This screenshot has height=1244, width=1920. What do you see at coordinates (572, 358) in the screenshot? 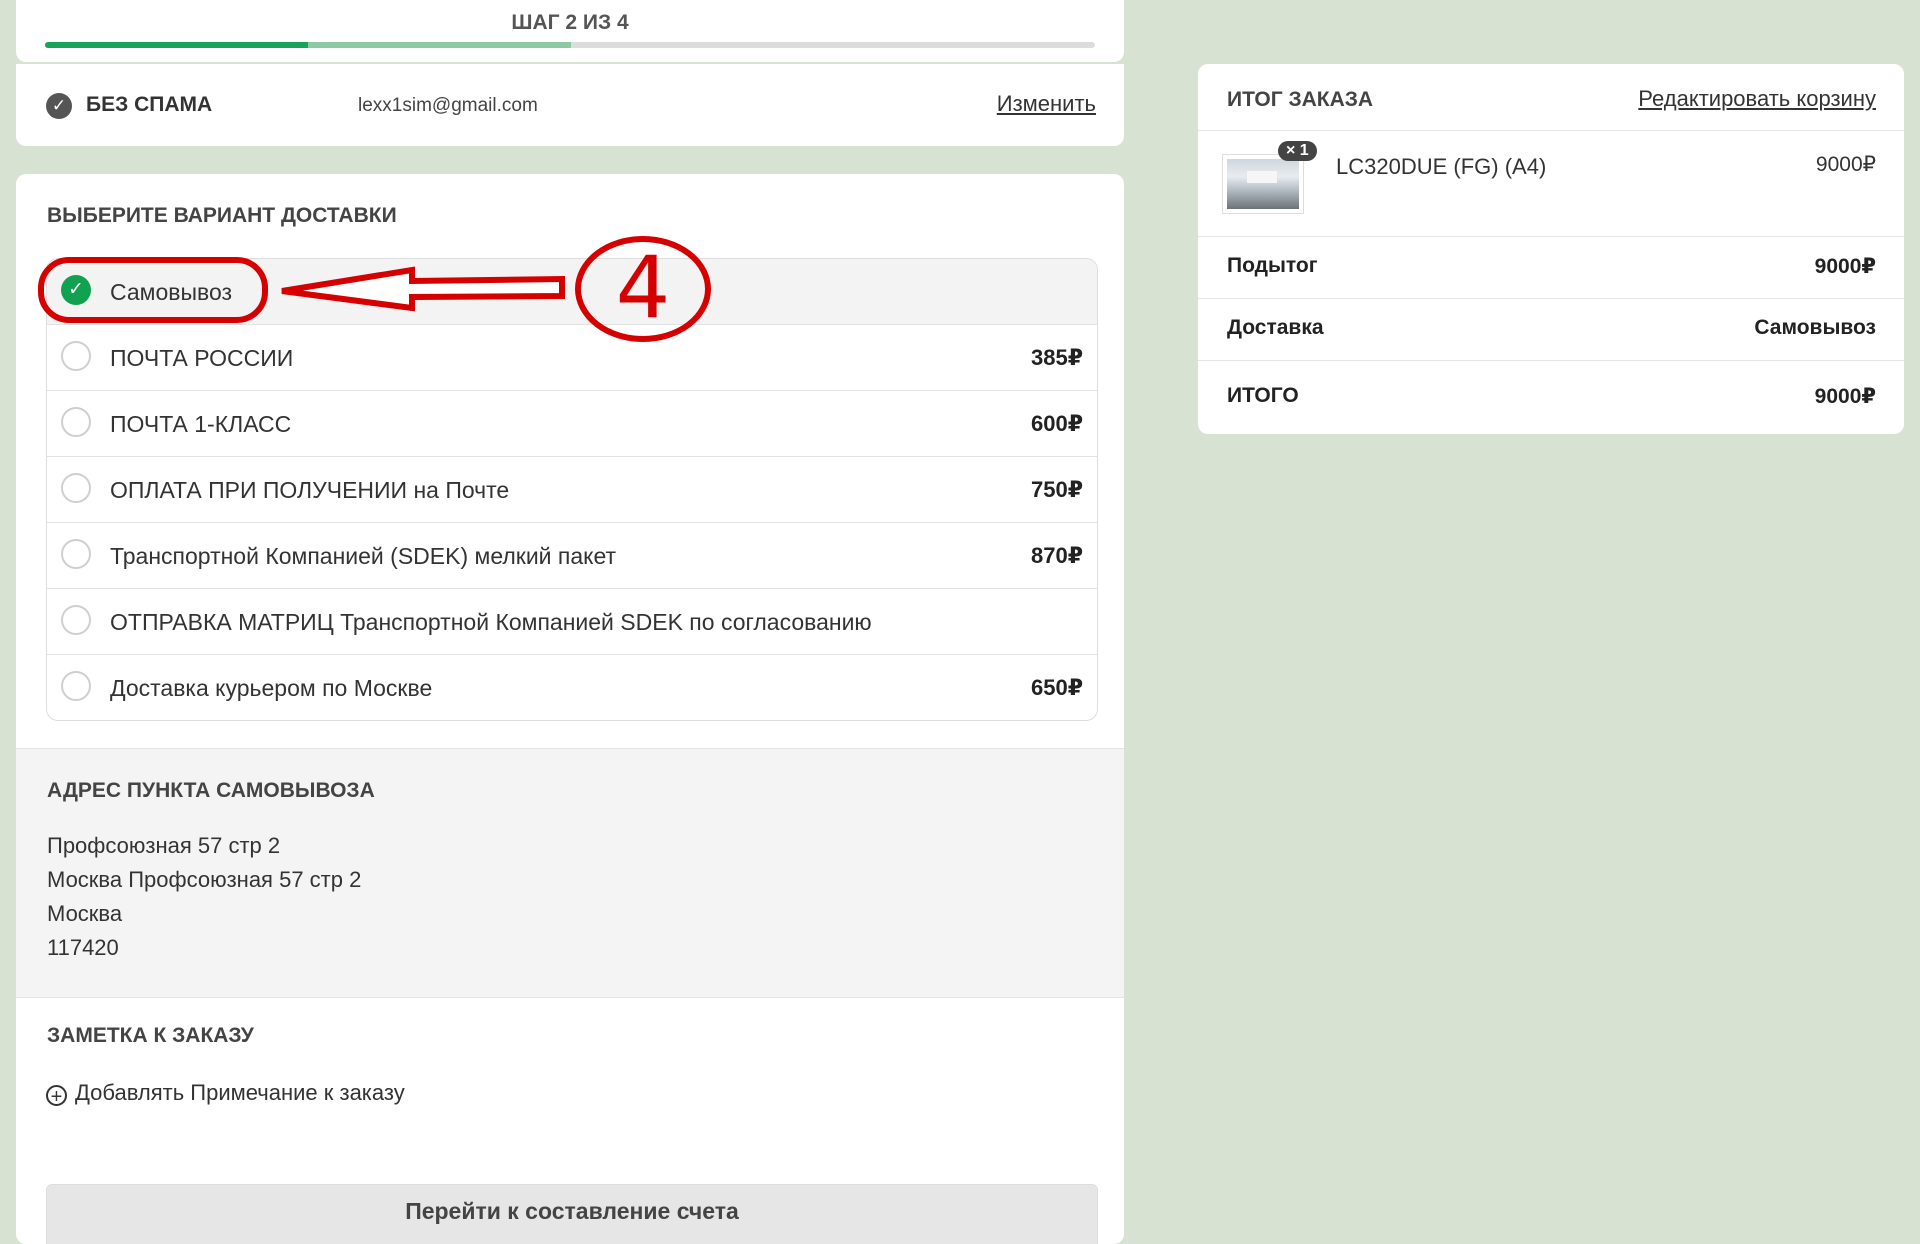
I see `shipping-option-russian-post: ПОЧТА РОССИИ 385₽` at bounding box center [572, 358].